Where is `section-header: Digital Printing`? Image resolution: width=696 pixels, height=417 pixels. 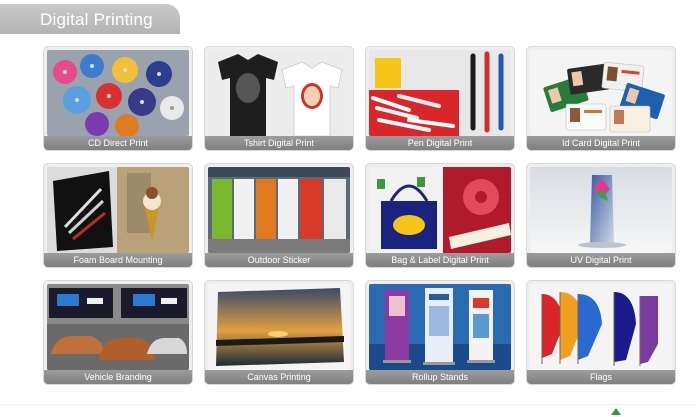 section-header: Digital Printing is located at coordinates (90, 19).